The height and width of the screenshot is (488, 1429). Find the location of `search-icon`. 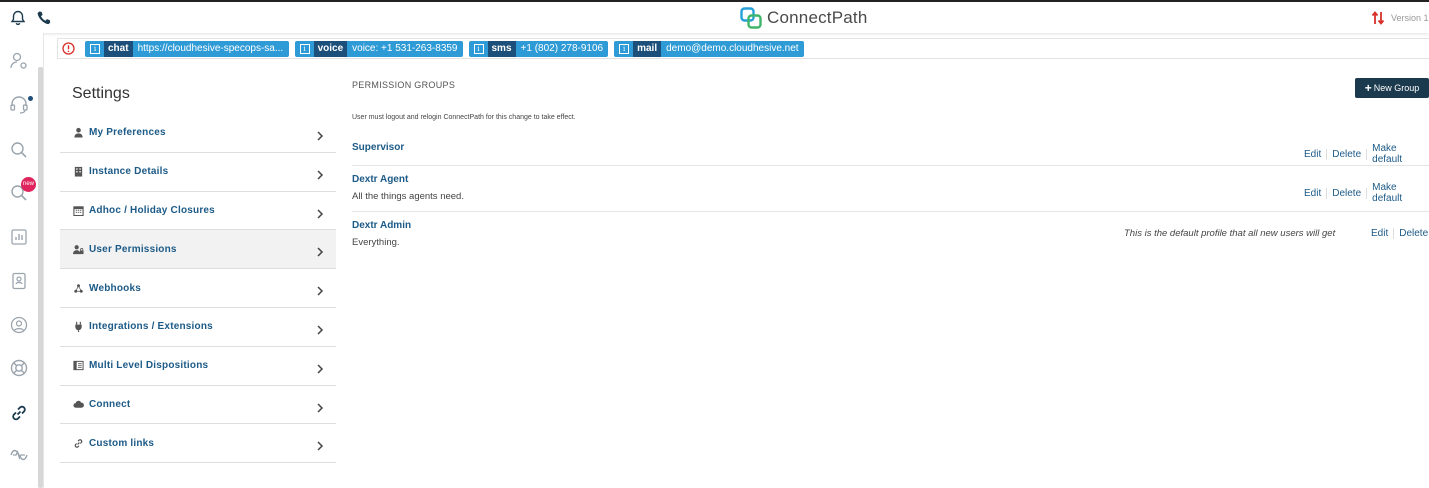

search-icon is located at coordinates (19, 150).